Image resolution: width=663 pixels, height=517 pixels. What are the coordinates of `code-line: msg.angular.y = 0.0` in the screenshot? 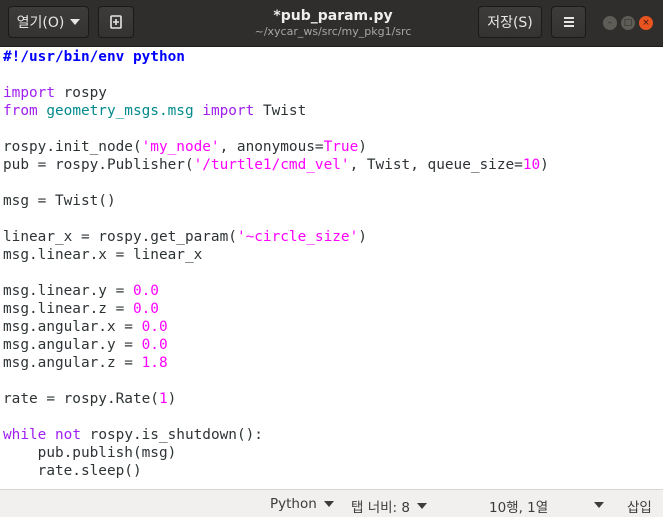 It's located at (276, 345).